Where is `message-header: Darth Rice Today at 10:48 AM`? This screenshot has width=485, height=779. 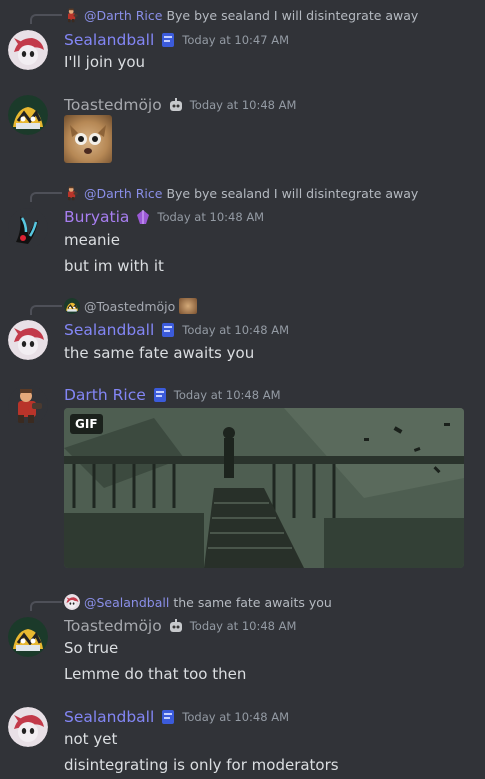 message-header: Darth Rice Today at 10:48 AM is located at coordinates (172, 395).